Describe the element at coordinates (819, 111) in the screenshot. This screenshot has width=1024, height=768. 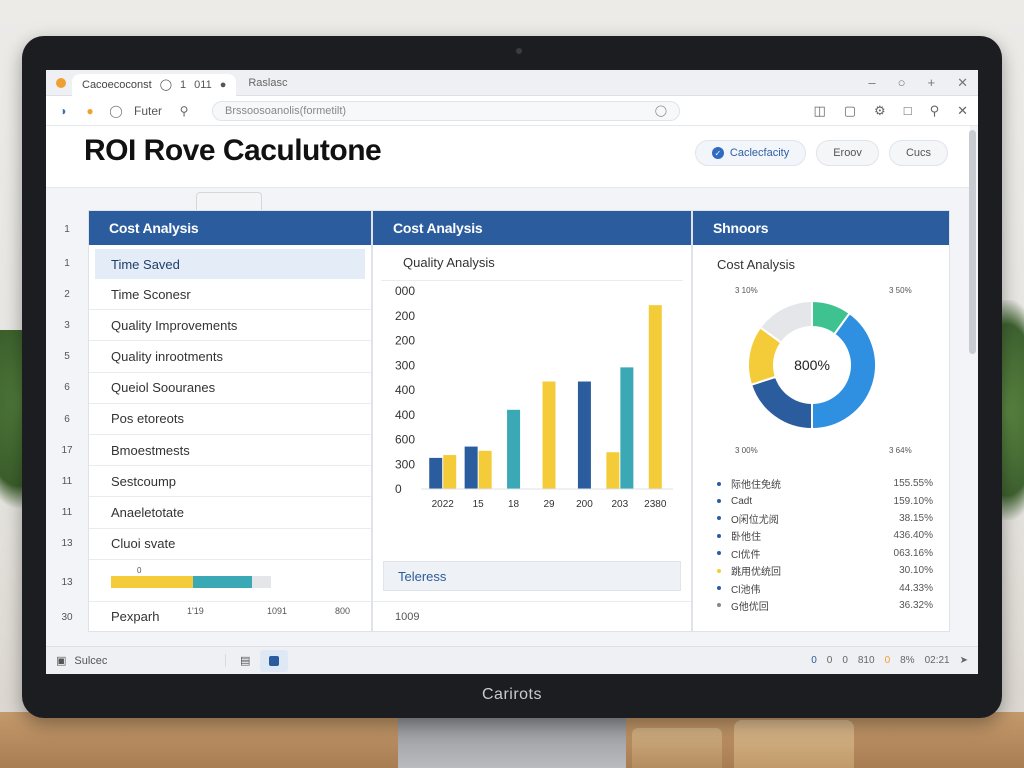
I see `extensions-icon: ◫` at that location.